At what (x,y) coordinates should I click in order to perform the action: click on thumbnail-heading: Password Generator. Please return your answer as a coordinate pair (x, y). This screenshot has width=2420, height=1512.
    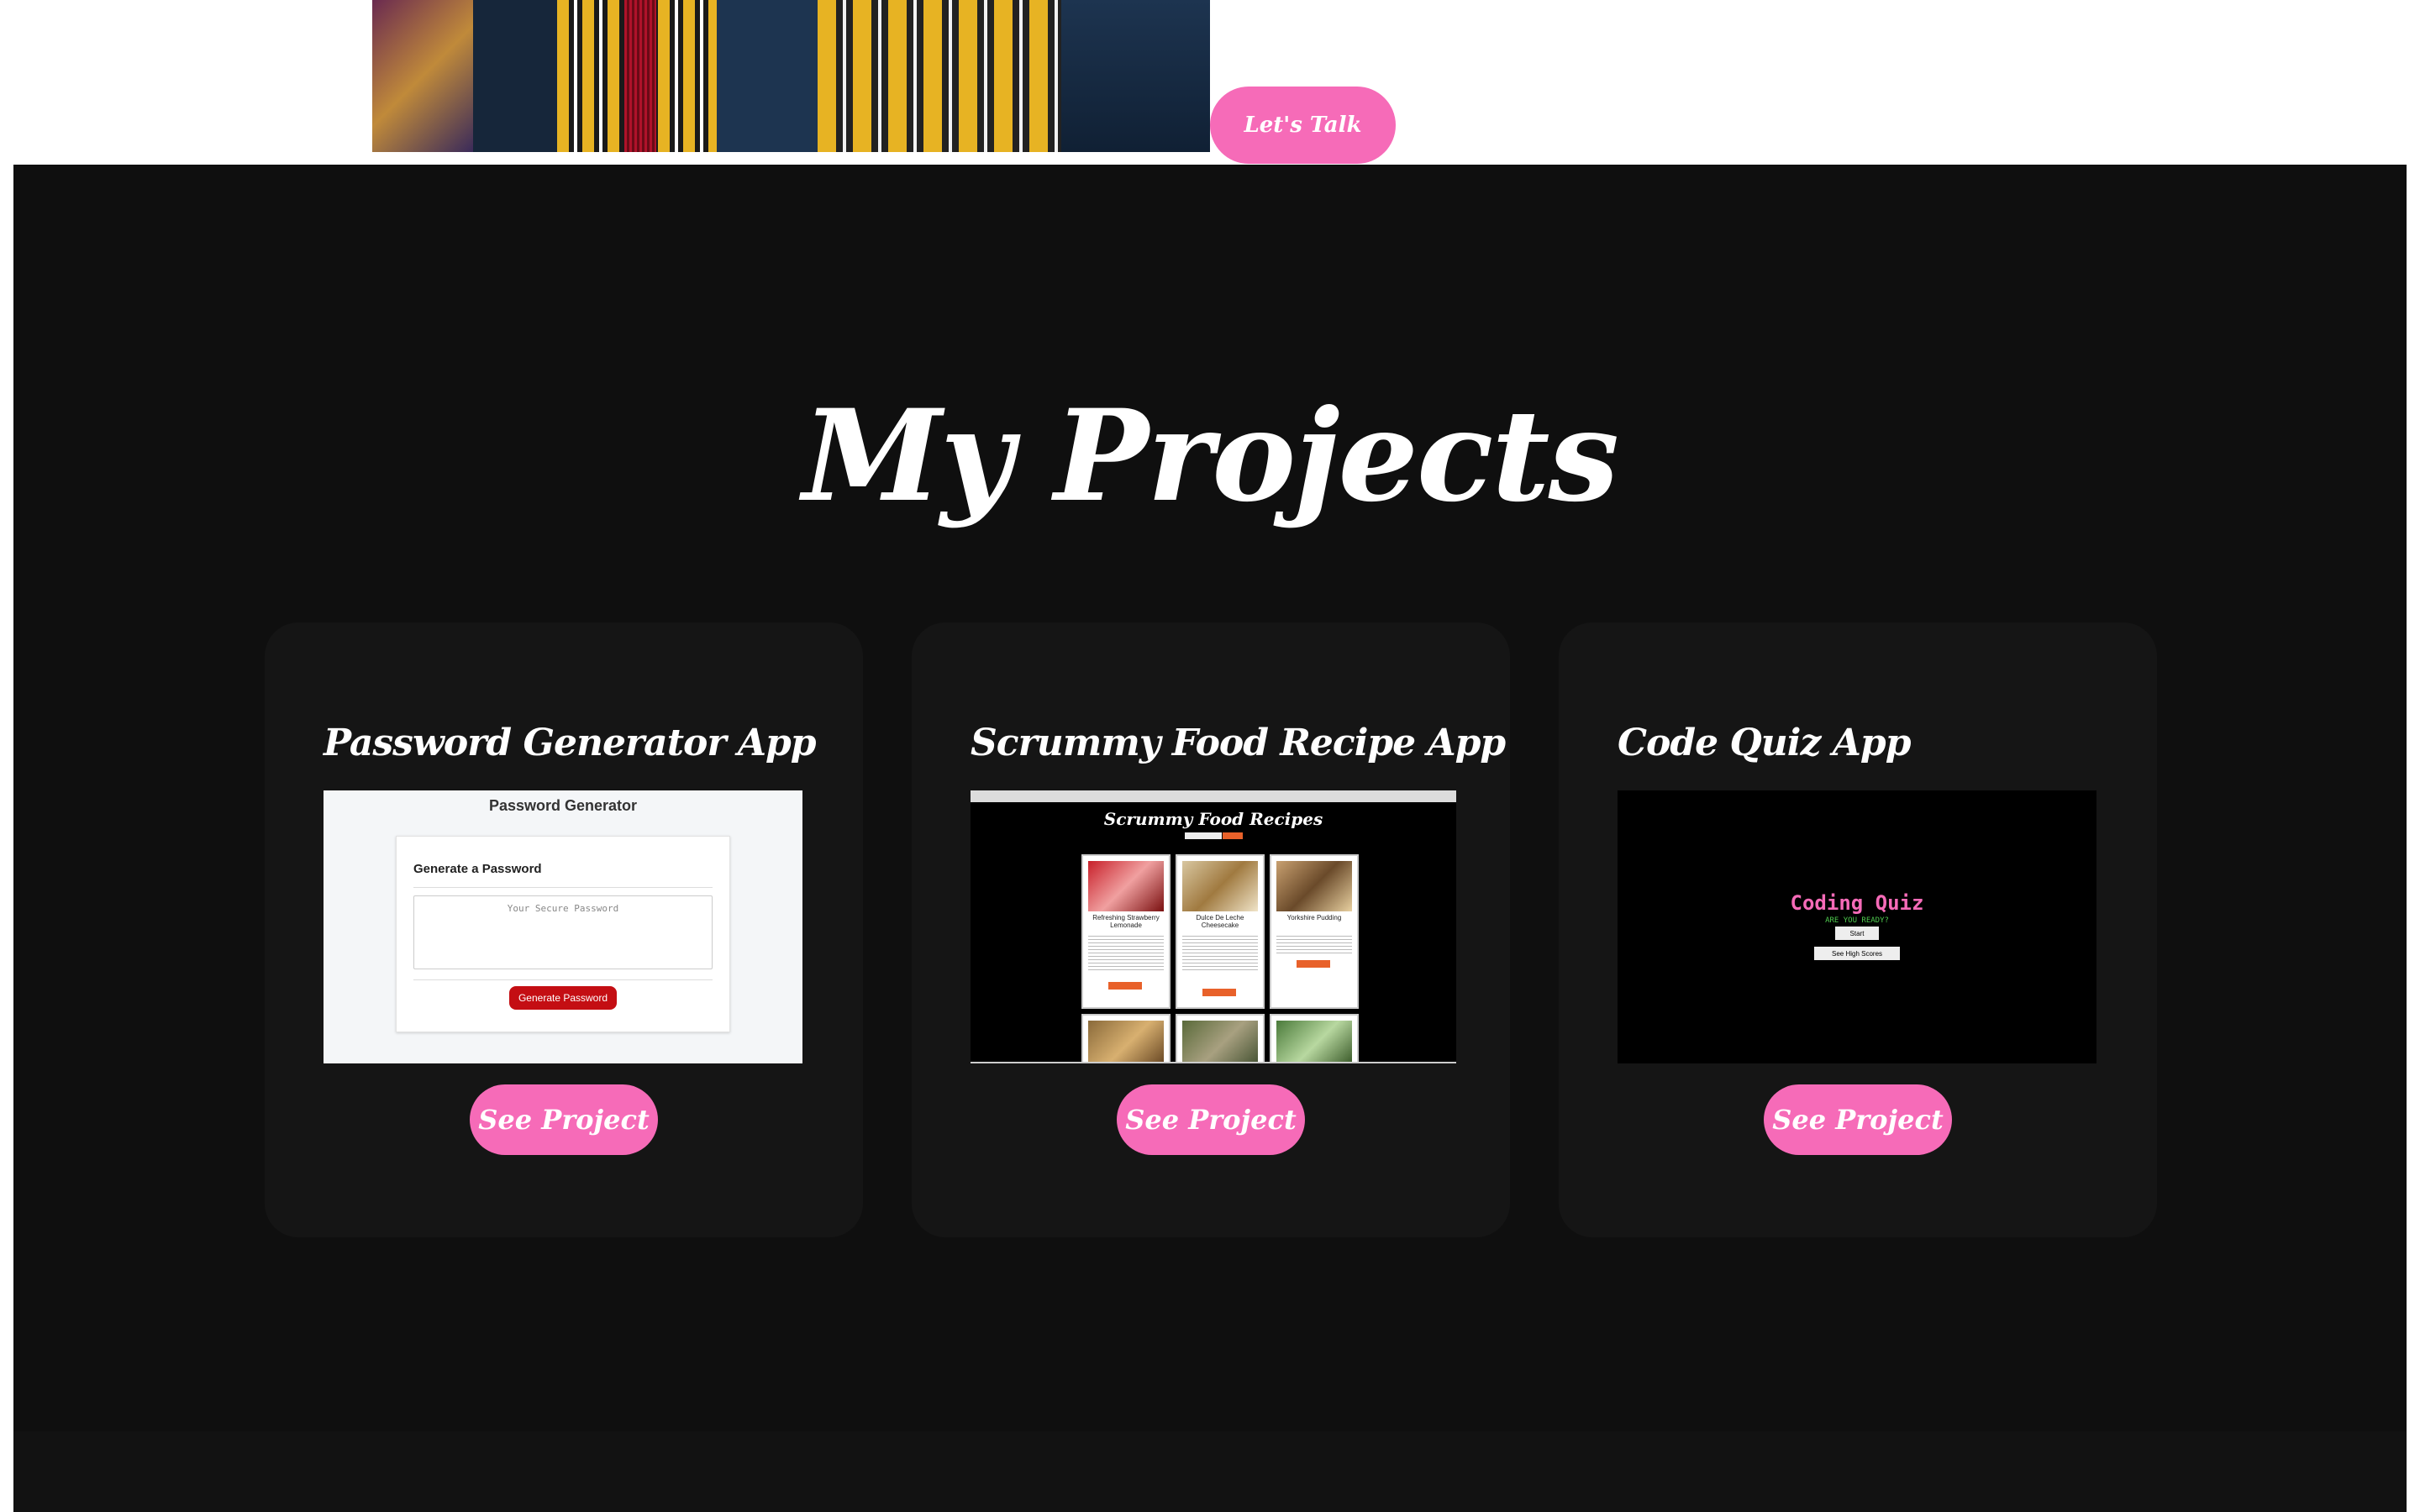
    Looking at the image, I should click on (563, 805).